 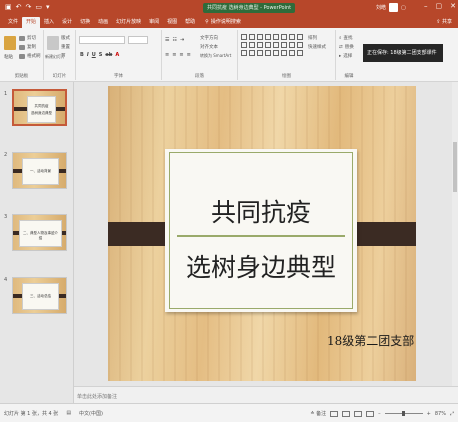 I want to click on user-account: 刘皓 ▢, so click(x=391, y=7).